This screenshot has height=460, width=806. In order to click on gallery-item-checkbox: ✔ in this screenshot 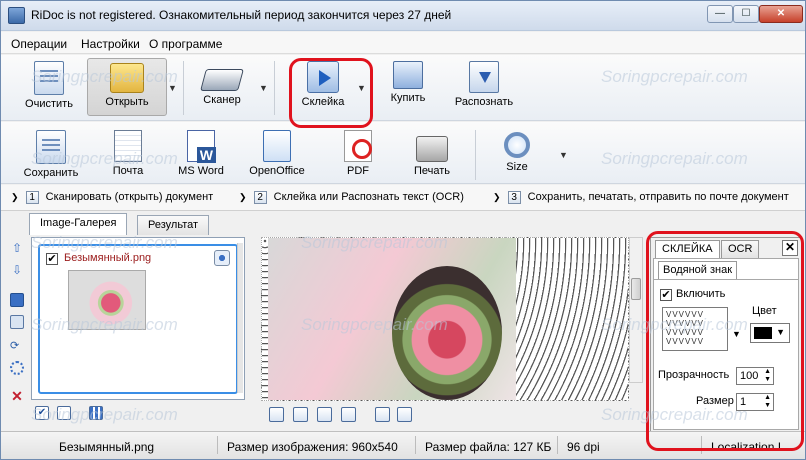, I will do `click(52, 259)`.